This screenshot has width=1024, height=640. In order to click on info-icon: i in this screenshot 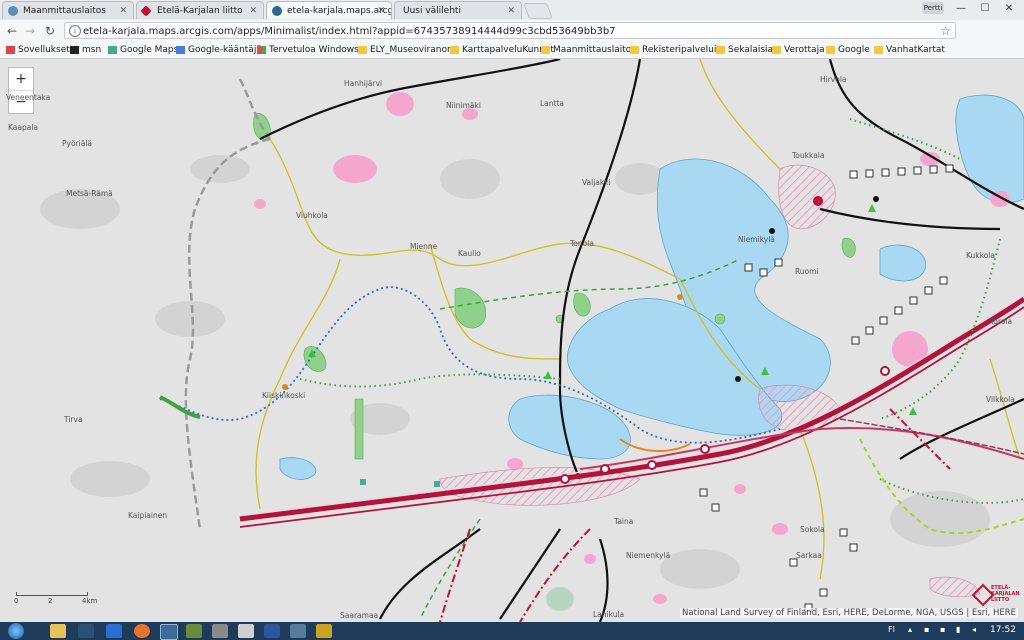, I will do `click(75, 31)`.